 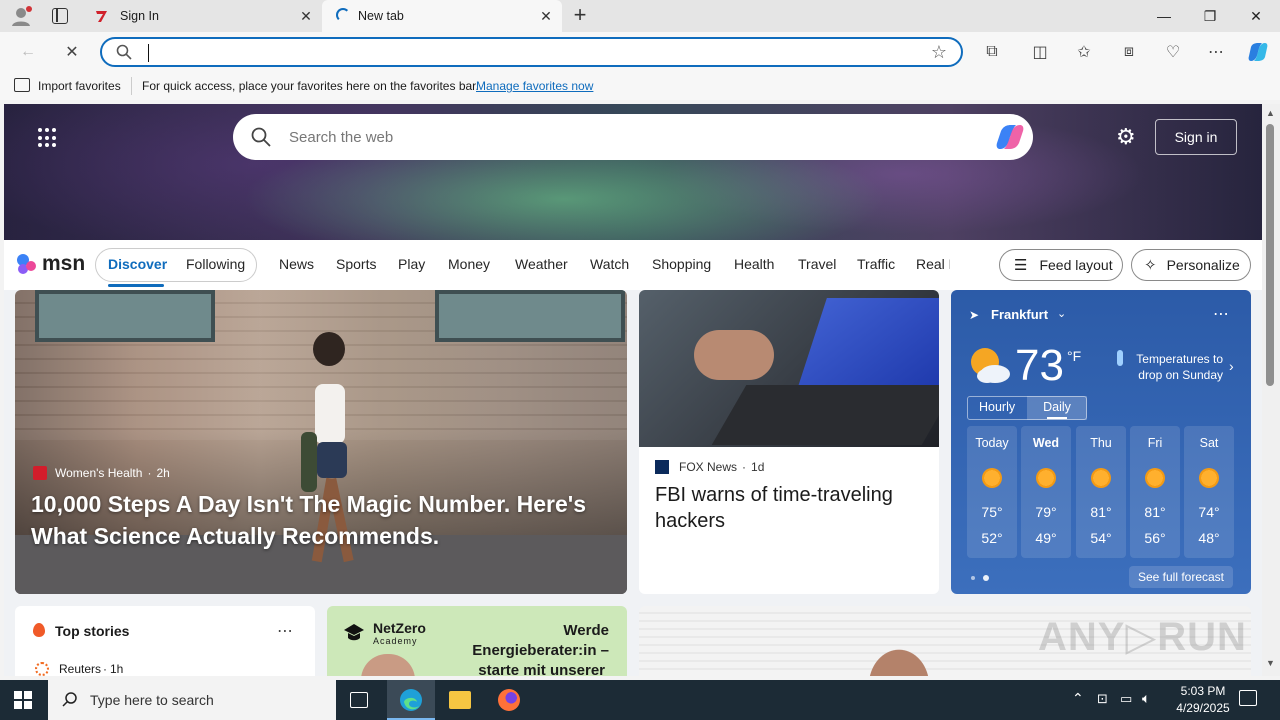 I want to click on clock-time: 5:03 PM, so click(x=1203, y=691).